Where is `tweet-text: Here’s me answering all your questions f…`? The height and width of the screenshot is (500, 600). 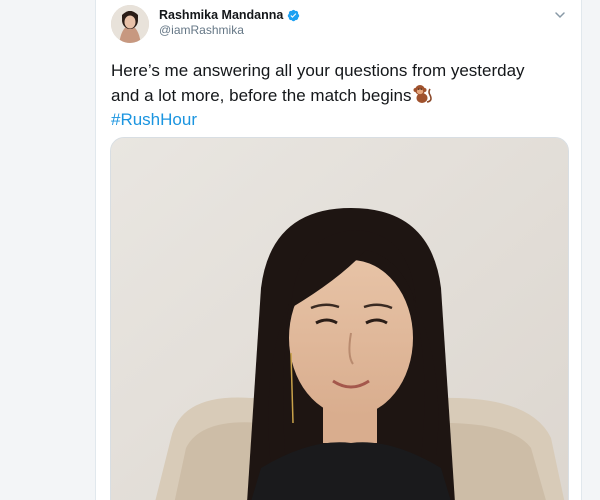 tweet-text: Here’s me answering all your questions f… is located at coordinates (341, 95).